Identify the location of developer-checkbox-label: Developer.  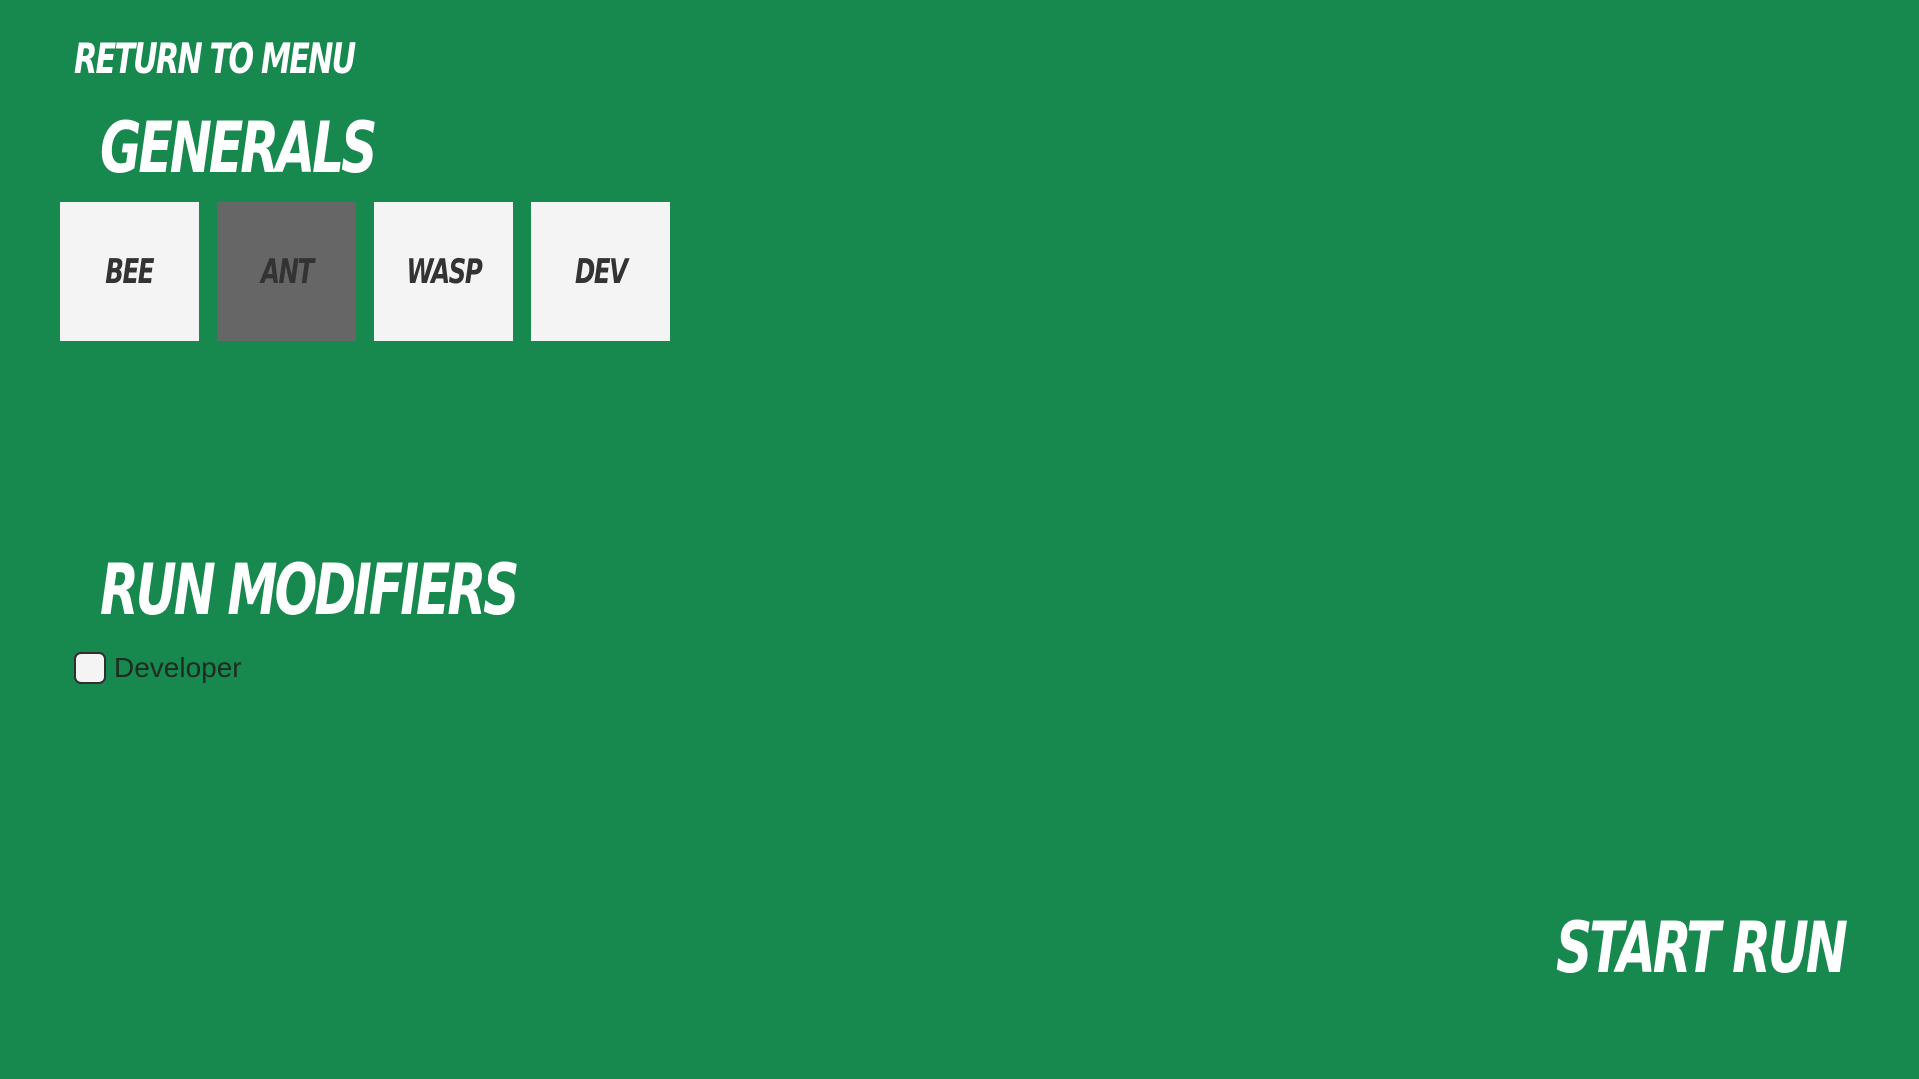
(178, 668).